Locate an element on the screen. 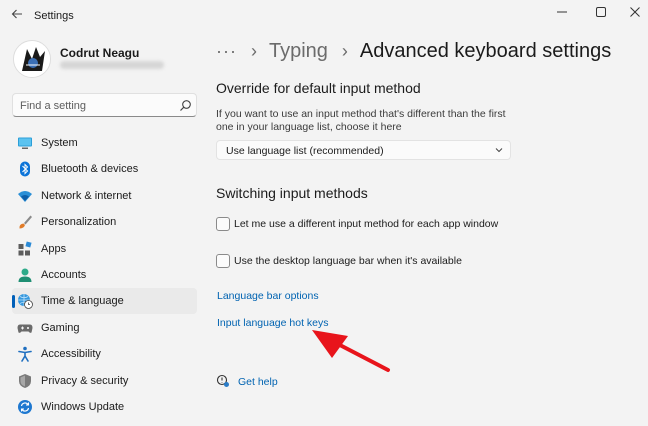 The width and height of the screenshot is (648, 426). search-box is located at coordinates (104, 105).